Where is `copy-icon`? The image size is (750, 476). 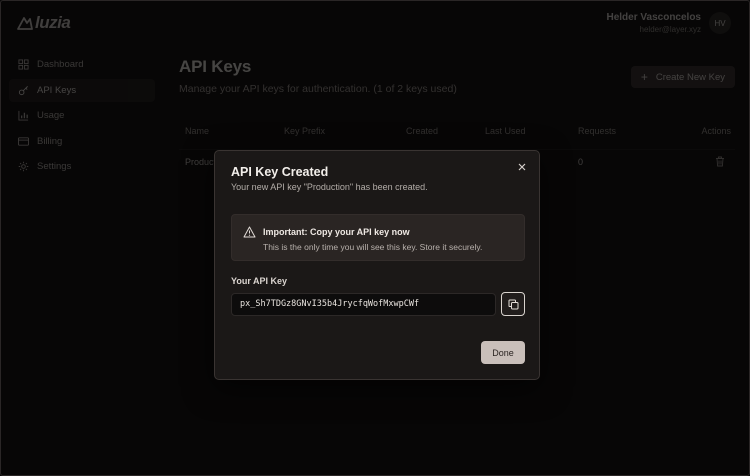 copy-icon is located at coordinates (513, 304).